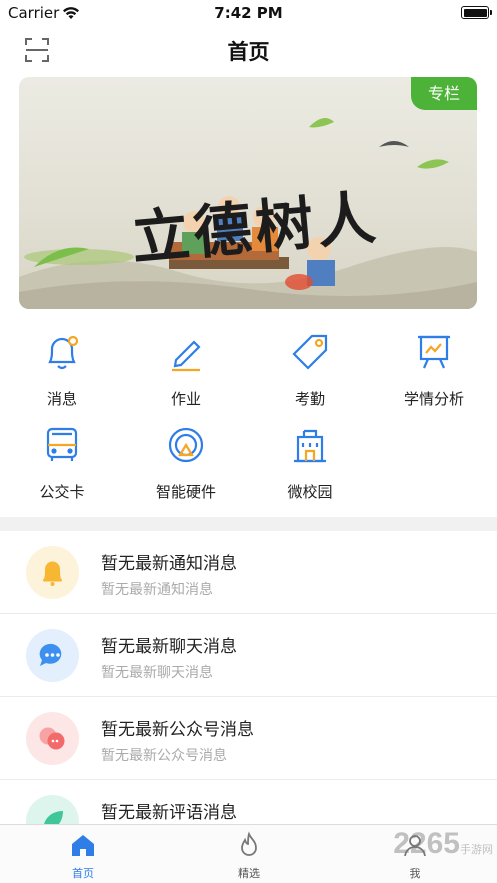 This screenshot has height=883, width=497. I want to click on grid-label: 消息, so click(61, 399).